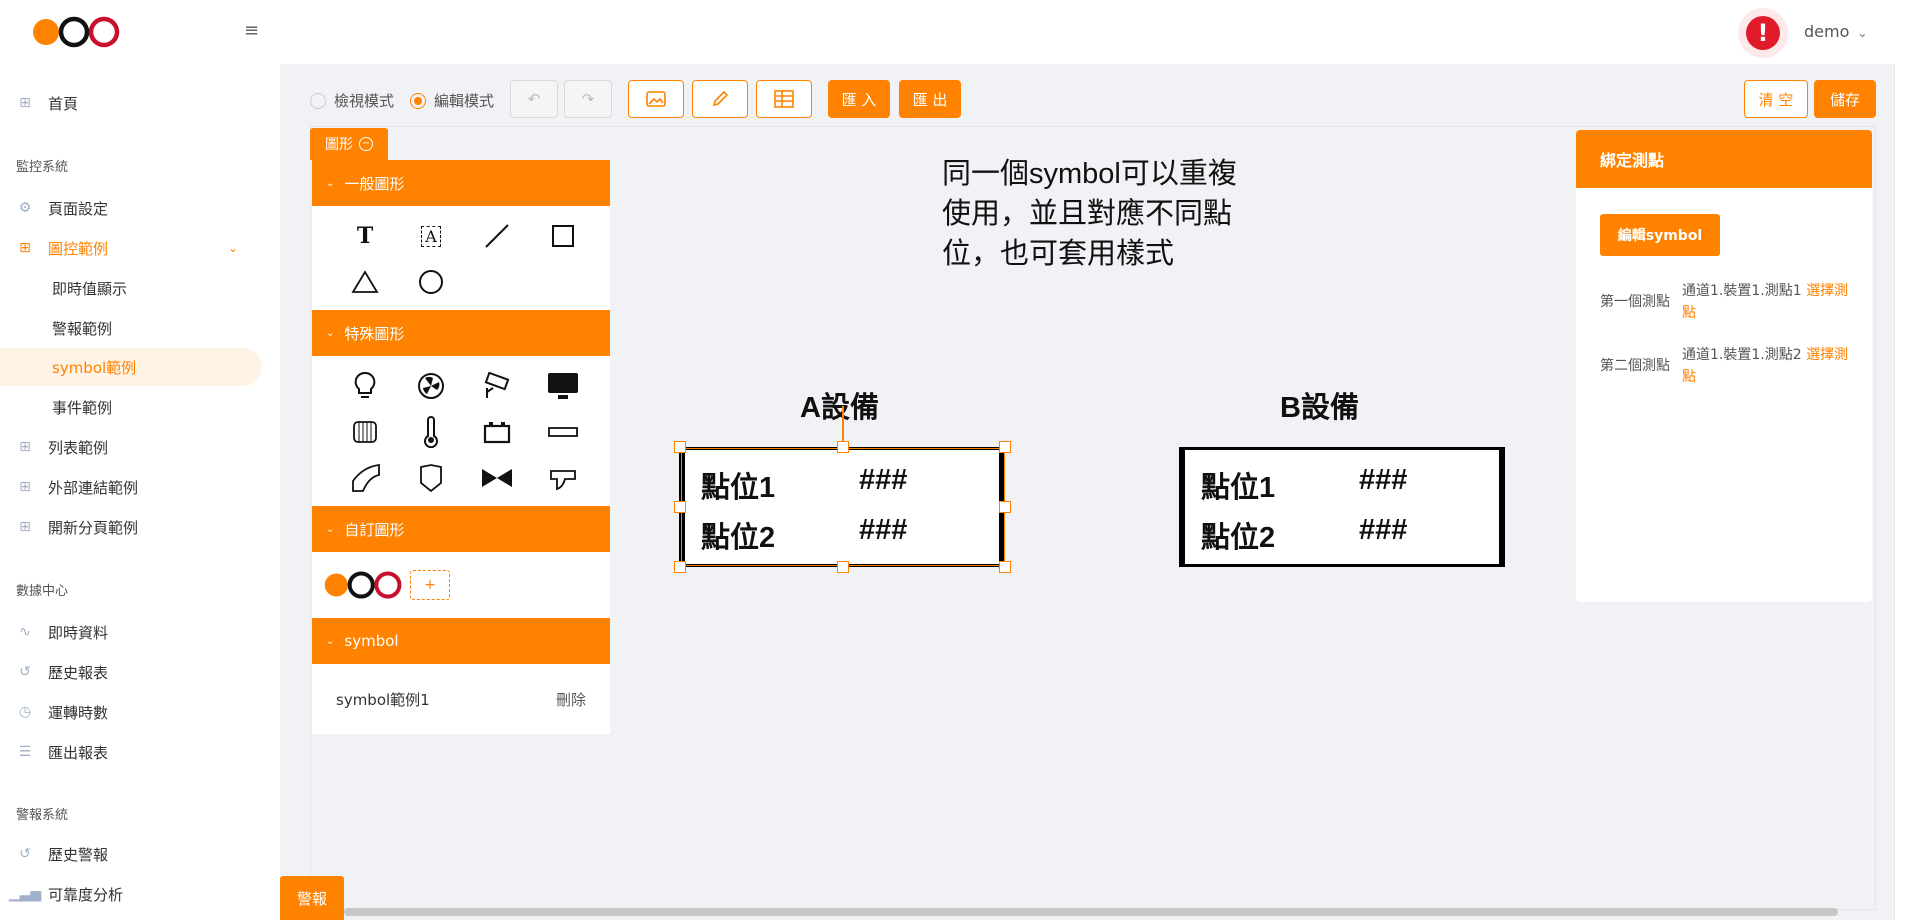  What do you see at coordinates (953, 32) in the screenshot?
I see `top-bar: ≡ ! demo ⌄` at bounding box center [953, 32].